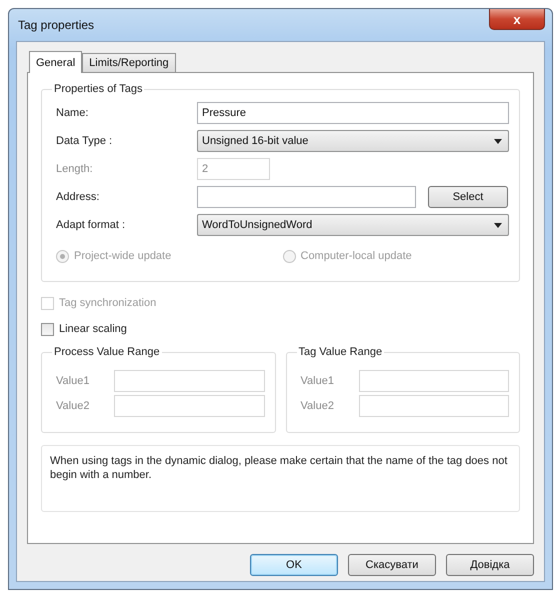 Image resolution: width=559 pixels, height=592 pixels. What do you see at coordinates (77, 197) in the screenshot?
I see `field-label: Address:` at bounding box center [77, 197].